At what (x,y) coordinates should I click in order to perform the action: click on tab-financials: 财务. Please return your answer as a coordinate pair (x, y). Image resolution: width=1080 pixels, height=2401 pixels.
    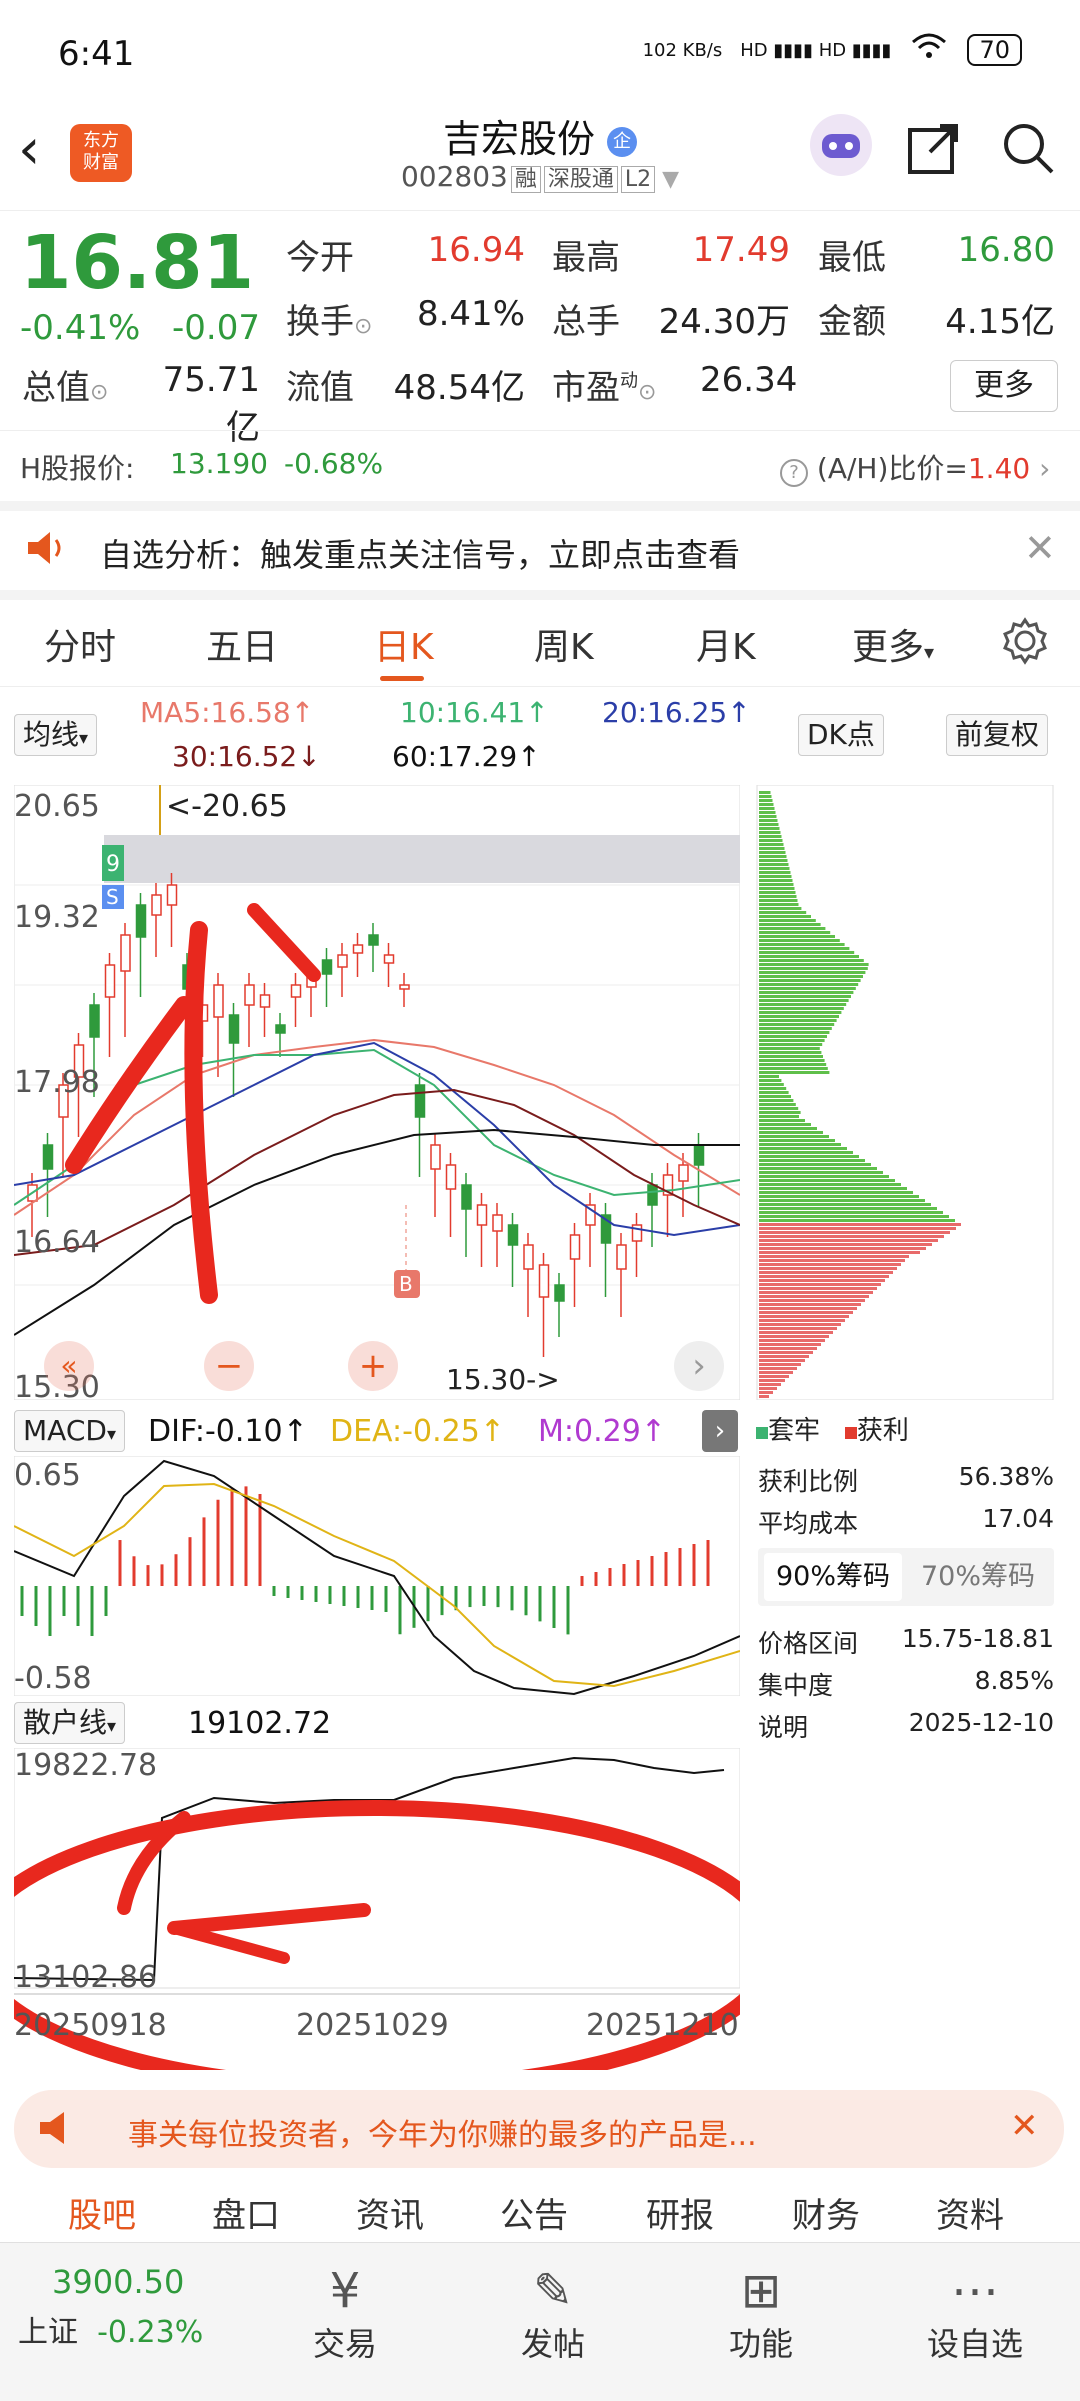
    Looking at the image, I should click on (826, 2212).